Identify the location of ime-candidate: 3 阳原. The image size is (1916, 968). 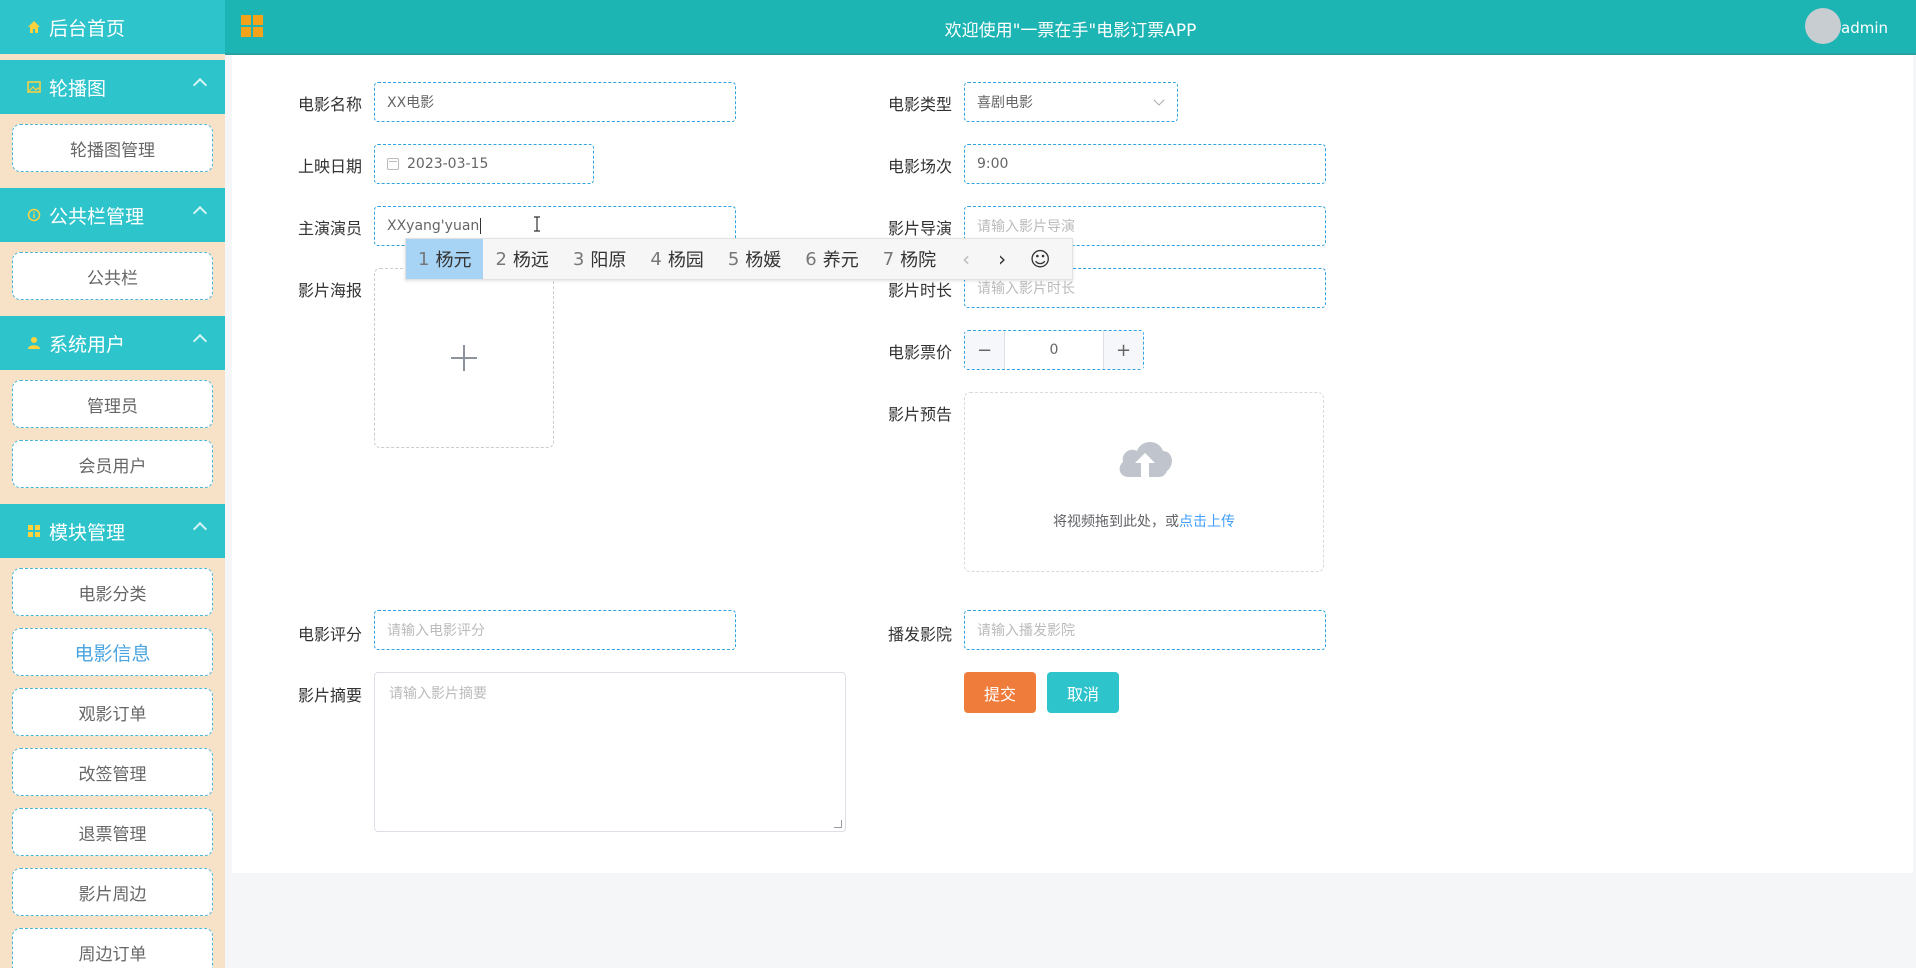
(599, 259).